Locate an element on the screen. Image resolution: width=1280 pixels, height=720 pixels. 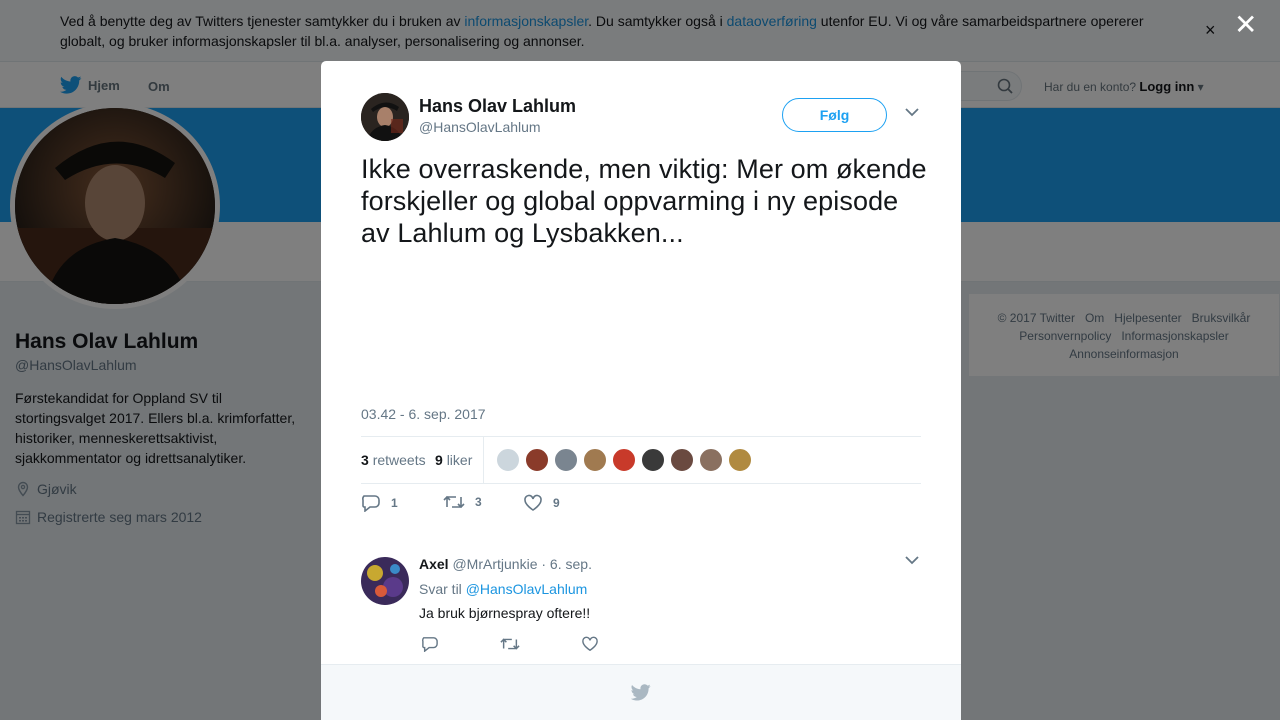
tweet-author-avatar is located at coordinates (385, 117).